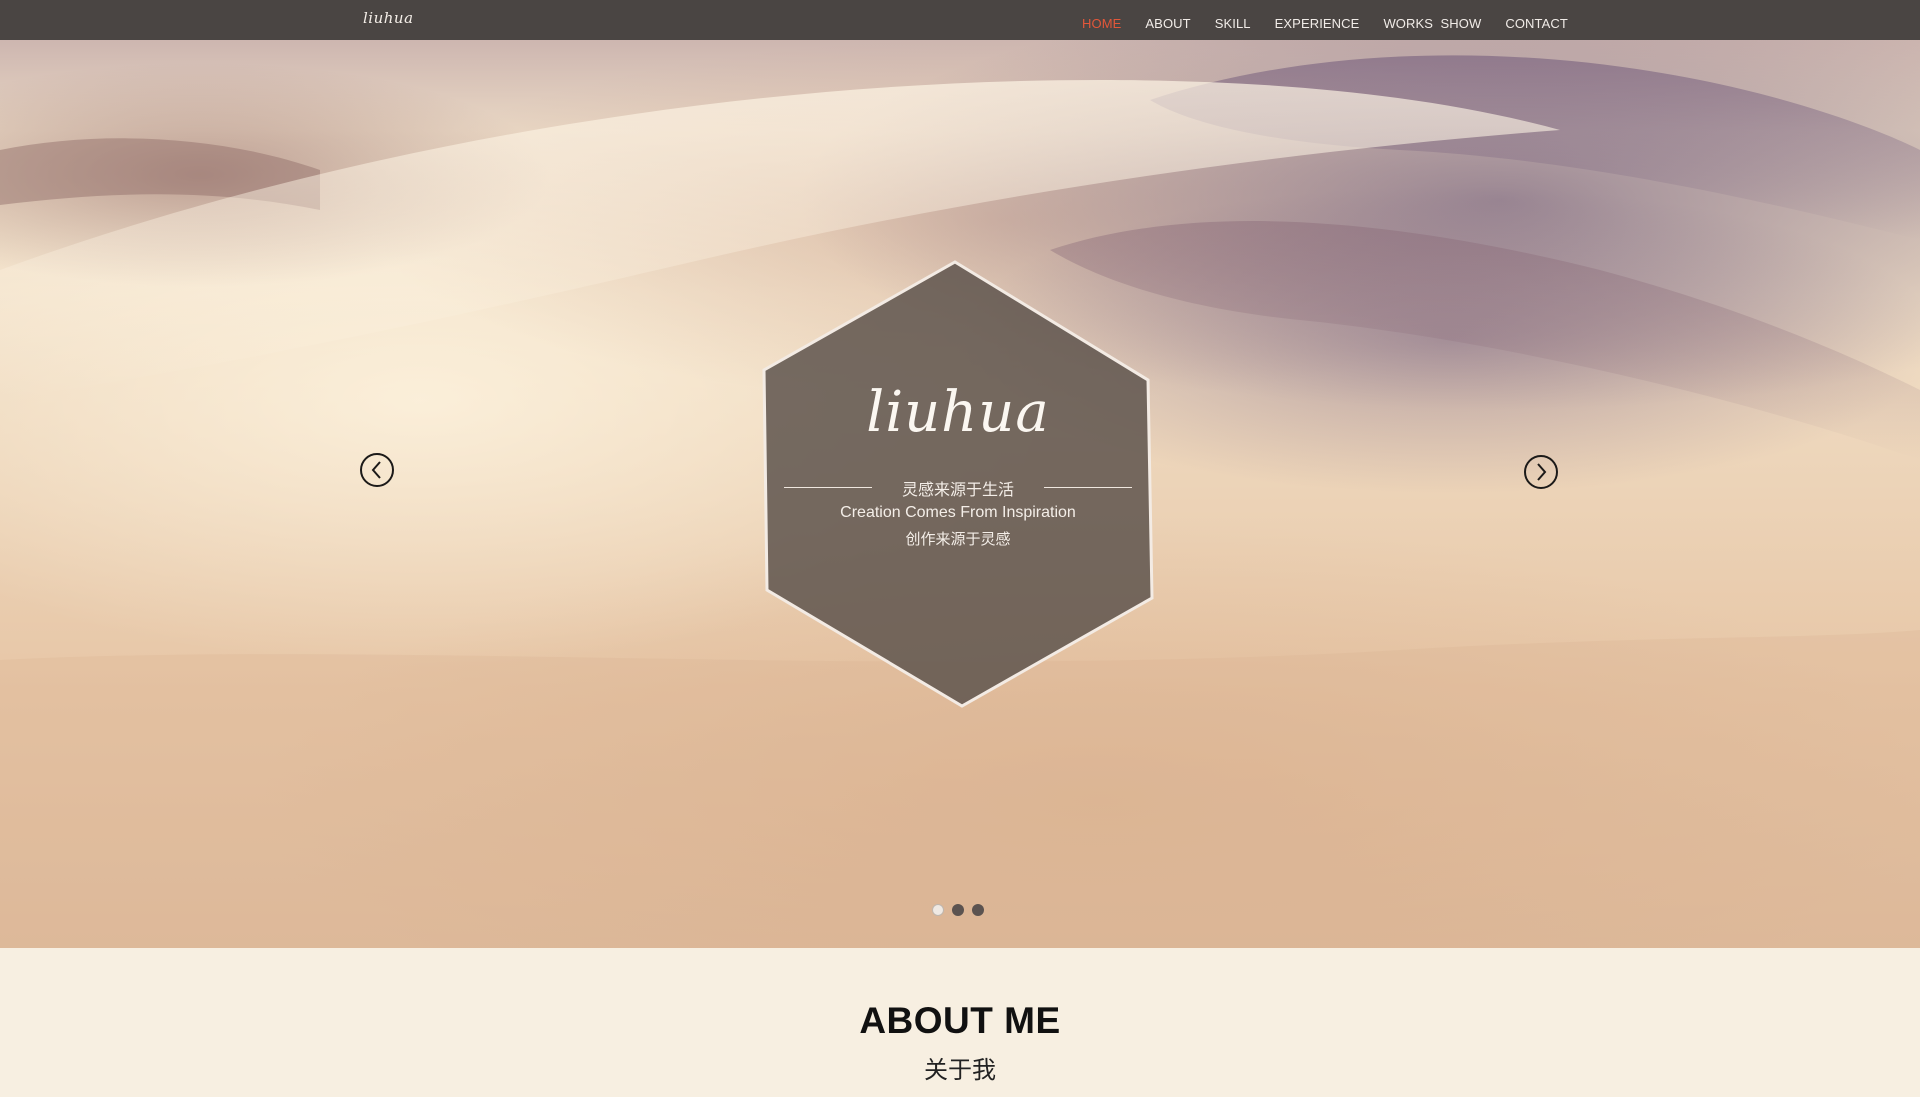 The height and width of the screenshot is (1097, 1920). I want to click on slider-prev-button, so click(377, 470).